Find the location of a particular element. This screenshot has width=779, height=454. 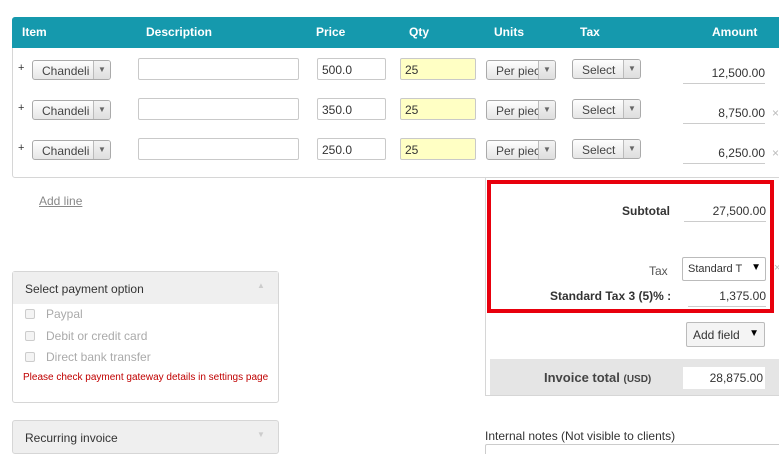

collapse-icon: ▲ is located at coordinates (261, 285).